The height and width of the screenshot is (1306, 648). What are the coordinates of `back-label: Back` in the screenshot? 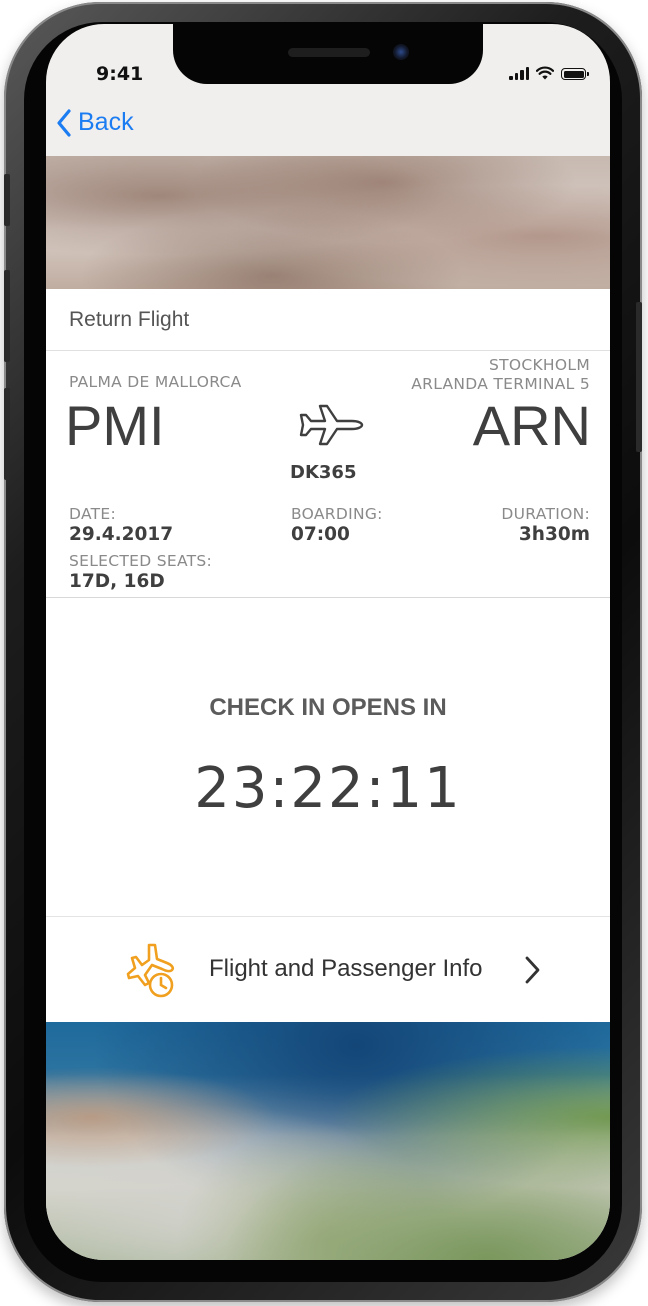 It's located at (106, 122).